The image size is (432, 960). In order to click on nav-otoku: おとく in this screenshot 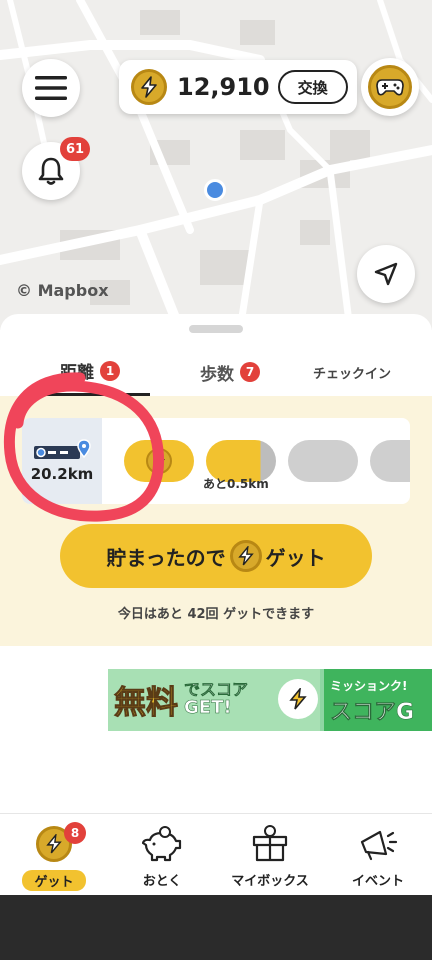, I will do `click(162, 859)`.